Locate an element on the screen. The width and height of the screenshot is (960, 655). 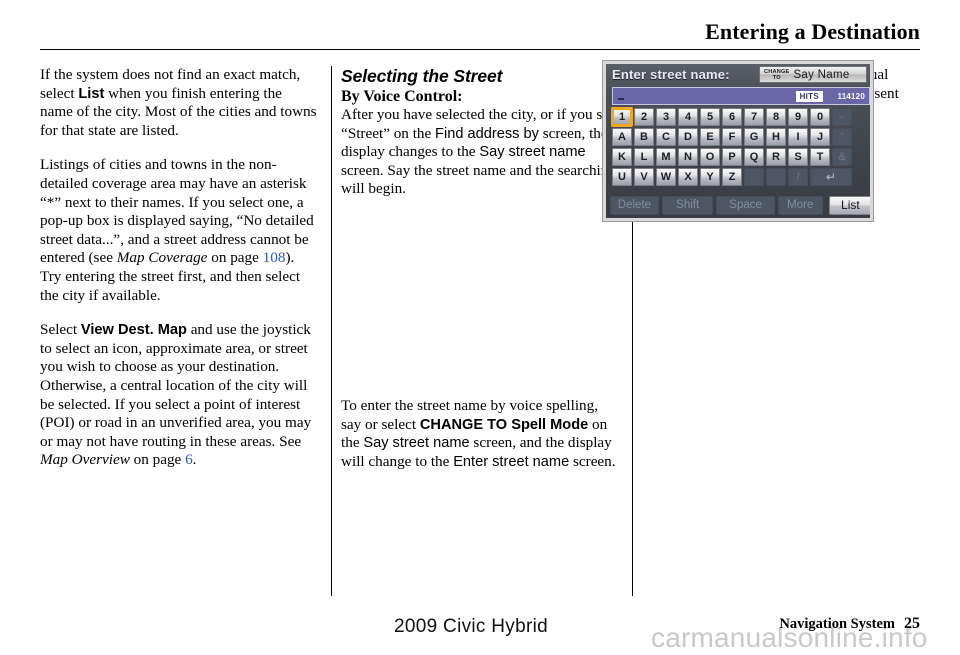
screen-name-say-street-name: Say street name is located at coordinates (532, 152).